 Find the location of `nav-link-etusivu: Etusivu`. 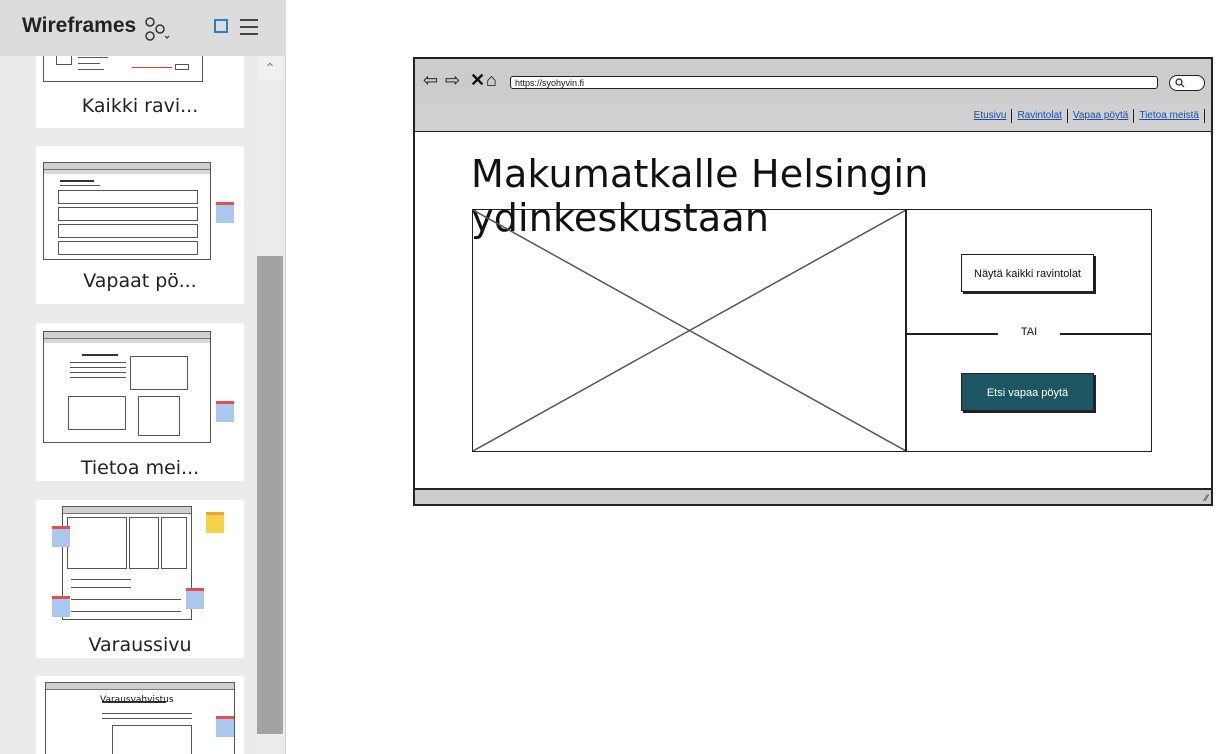

nav-link-etusivu: Etusivu is located at coordinates (990, 116).